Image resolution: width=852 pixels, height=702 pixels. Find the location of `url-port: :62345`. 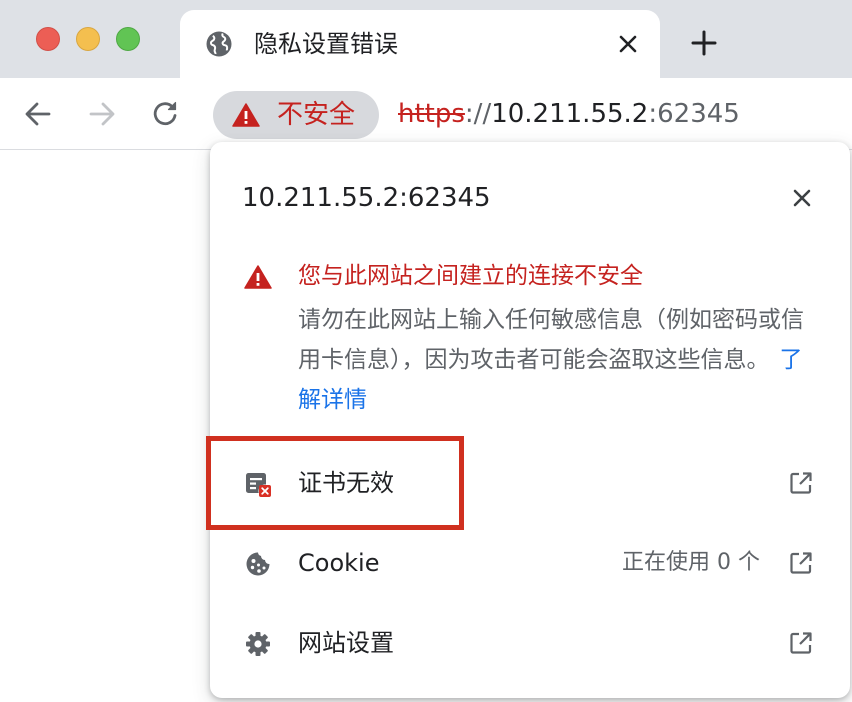

url-port: :62345 is located at coordinates (694, 114).